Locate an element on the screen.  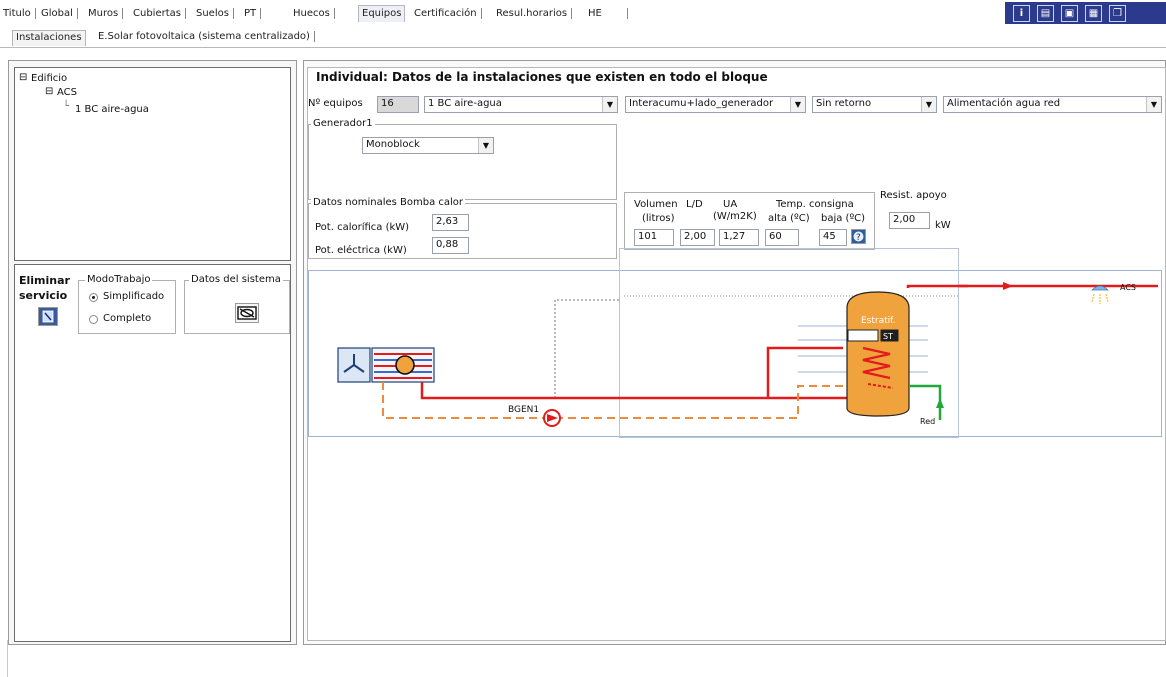
num-equipos-label: Nº equipos is located at coordinates (335, 103).